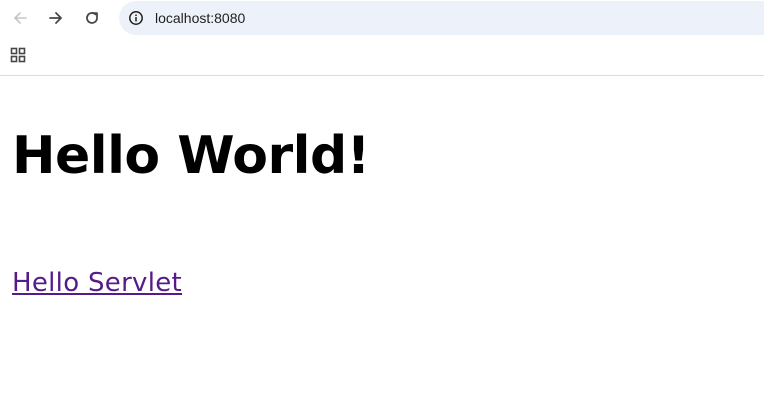  I want to click on bookmarks-bar, so click(382, 56).